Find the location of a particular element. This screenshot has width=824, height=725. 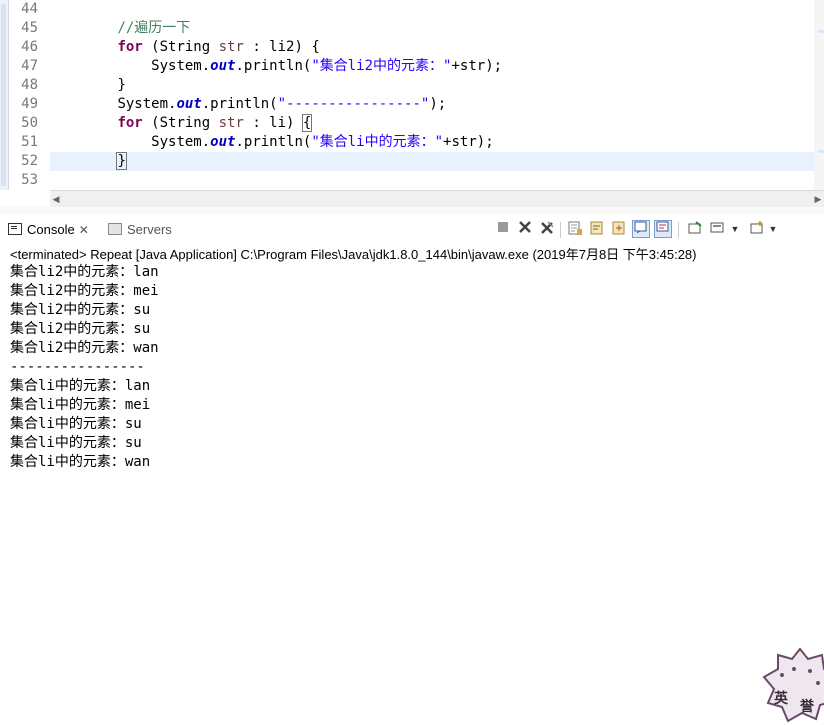

code-text: } is located at coordinates (121, 85).